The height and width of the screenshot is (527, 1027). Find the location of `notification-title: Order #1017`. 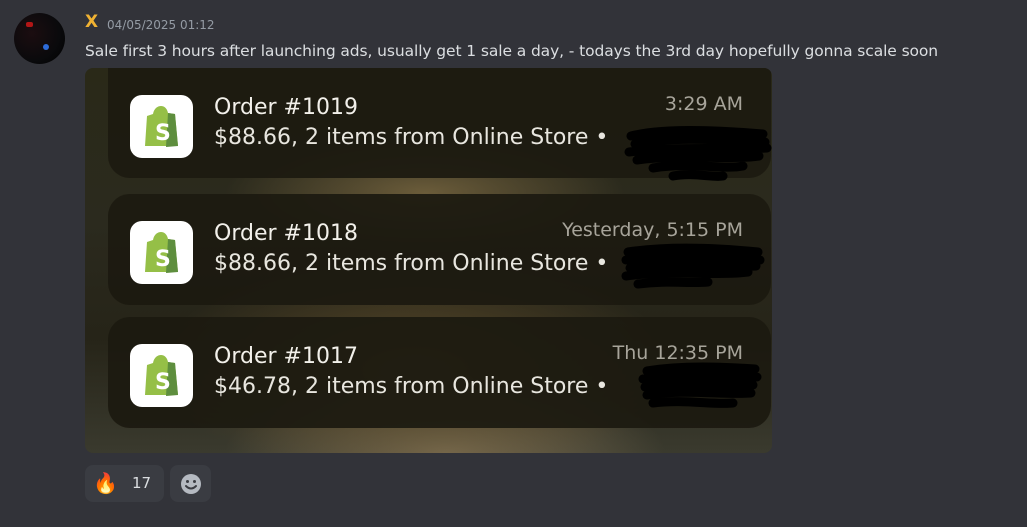

notification-title: Order #1017 is located at coordinates (286, 356).